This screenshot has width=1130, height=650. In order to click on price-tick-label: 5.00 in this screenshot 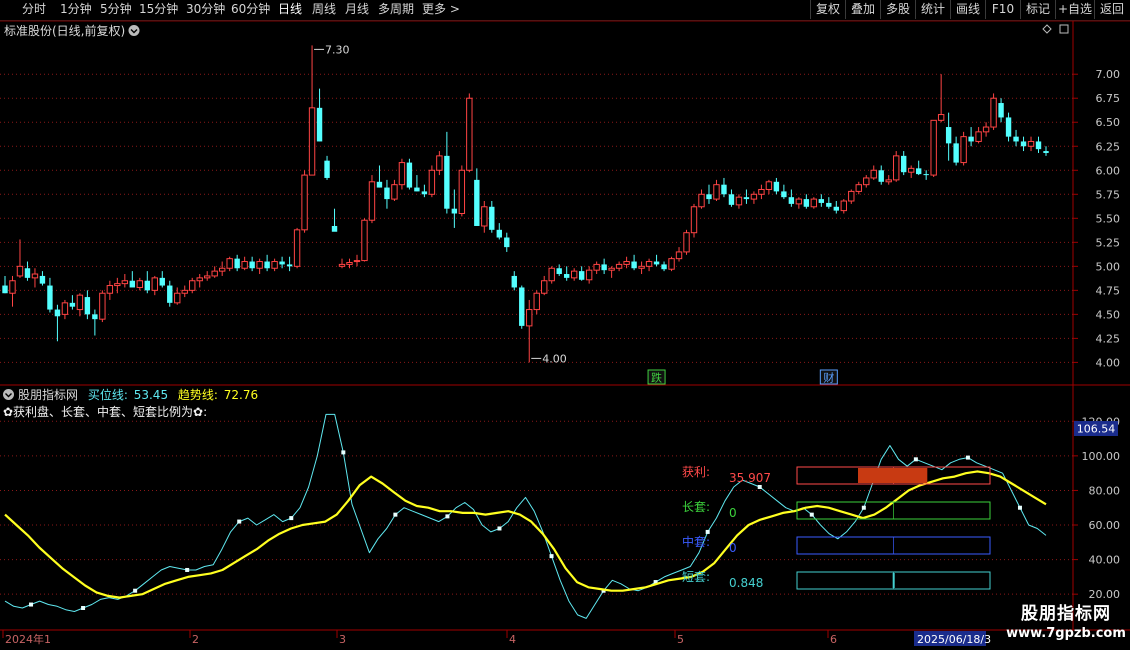, I will do `click(1108, 266)`.